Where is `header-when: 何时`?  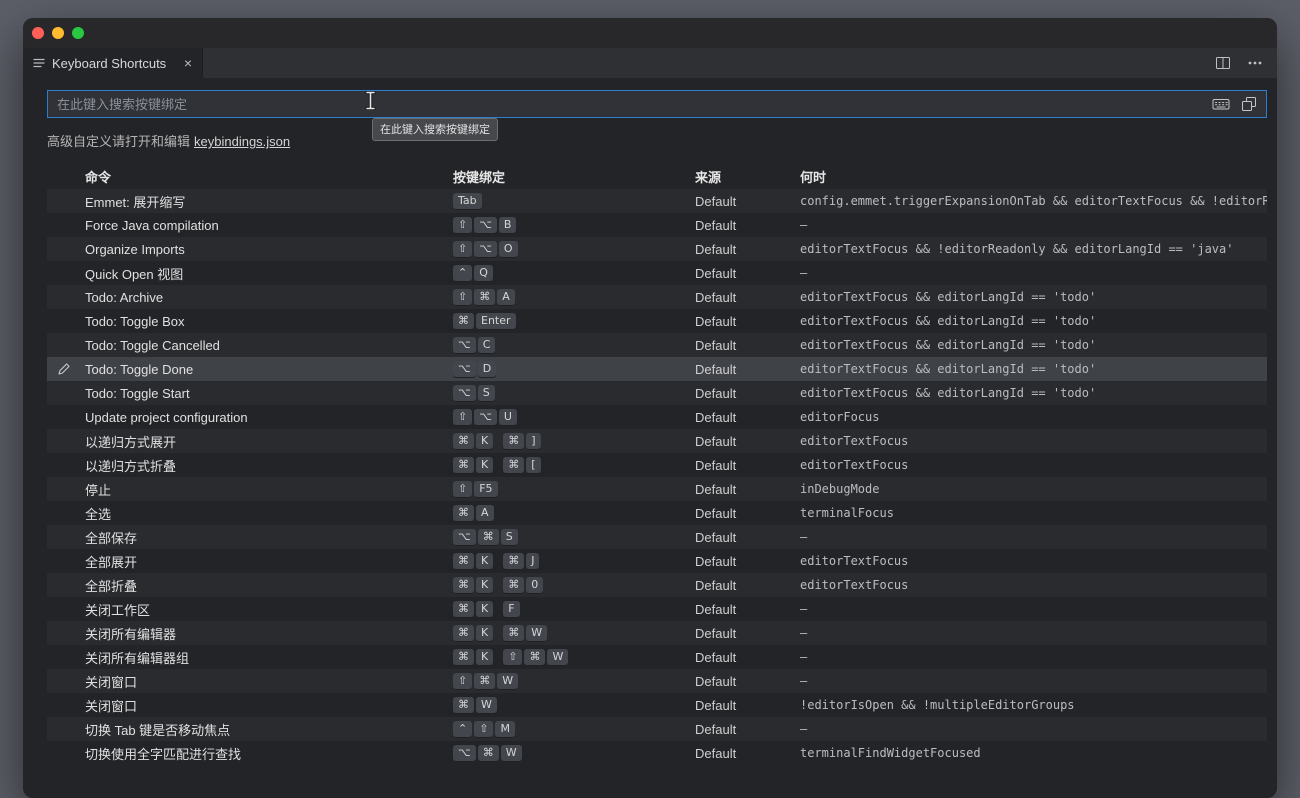
header-when: 何时 is located at coordinates (1033, 176).